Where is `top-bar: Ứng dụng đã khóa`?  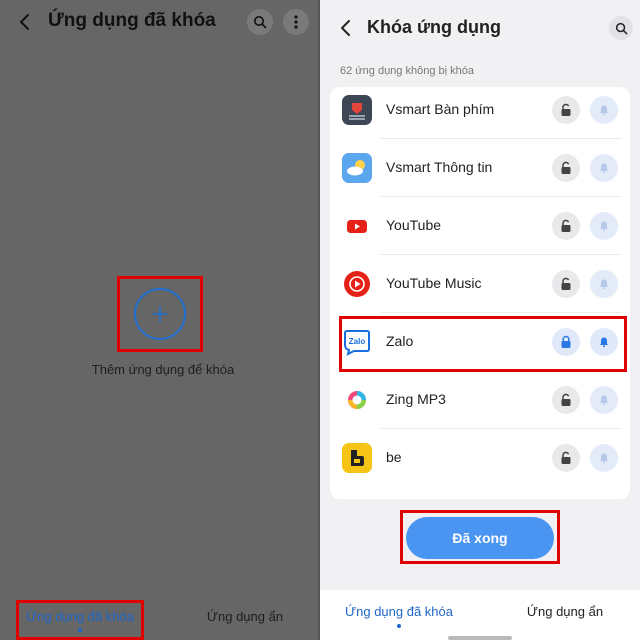 top-bar: Ứng dụng đã khóa is located at coordinates (160, 22).